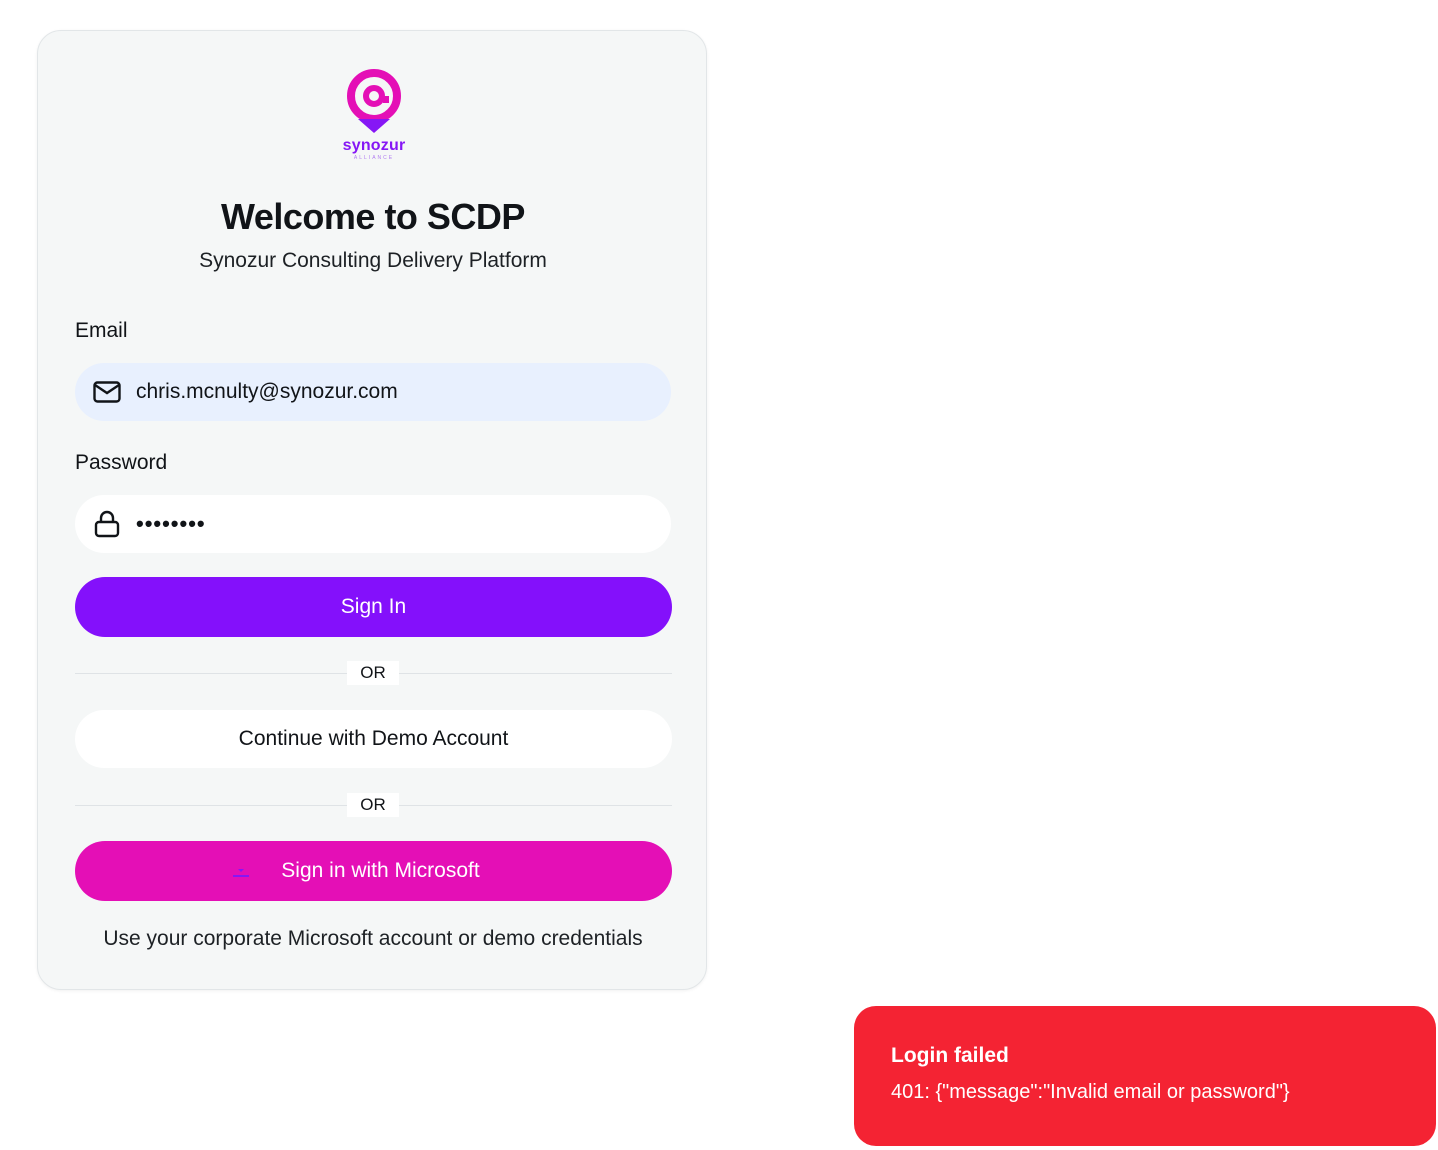 The height and width of the screenshot is (1150, 1438). I want to click on sign-in-button: Sign In, so click(373, 607).